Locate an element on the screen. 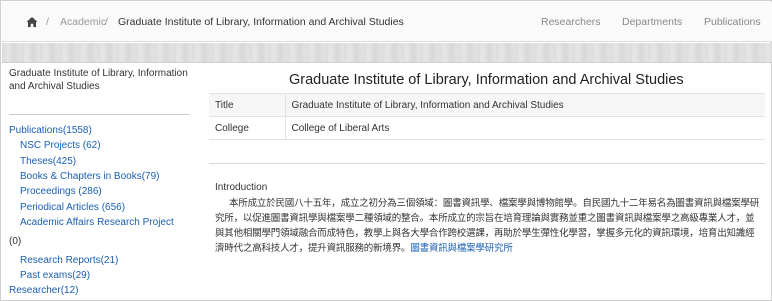  sidebar-item-proceedings: Proceedings (286) is located at coordinates (61, 191).